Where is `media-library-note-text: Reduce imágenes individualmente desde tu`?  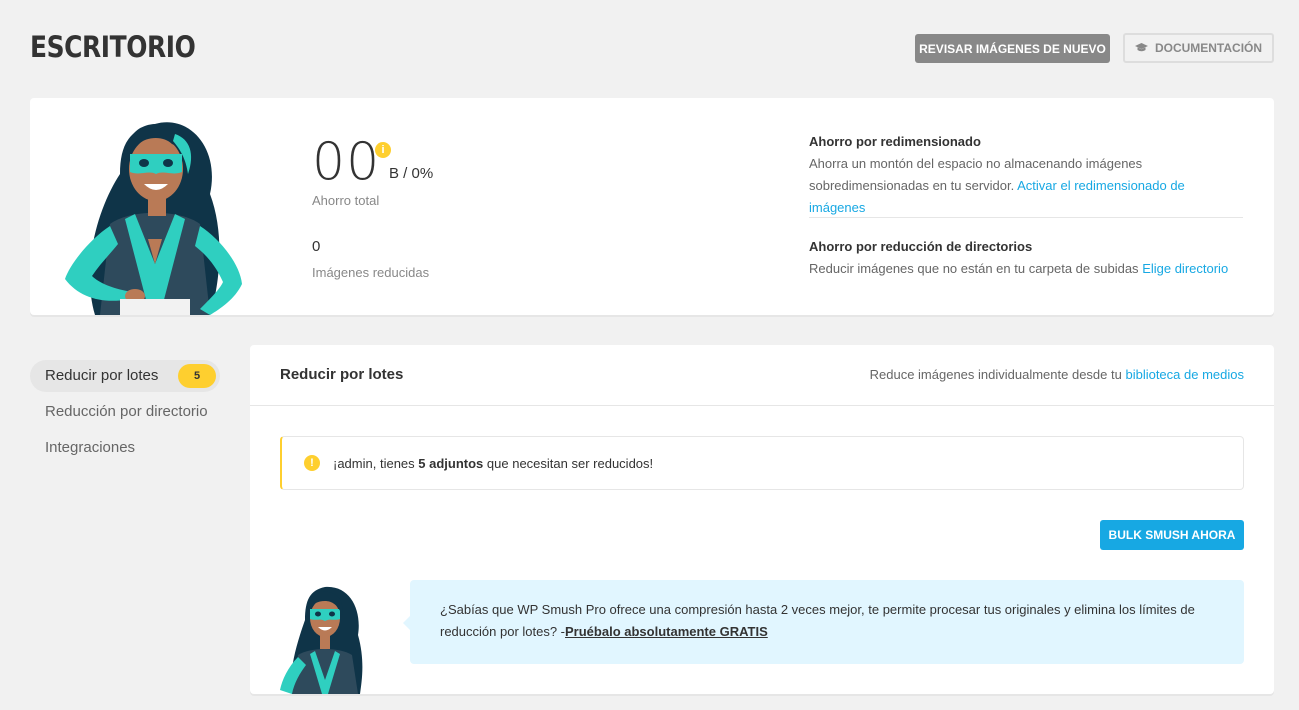
media-library-note-text: Reduce imágenes individualmente desde tu is located at coordinates (995, 374).